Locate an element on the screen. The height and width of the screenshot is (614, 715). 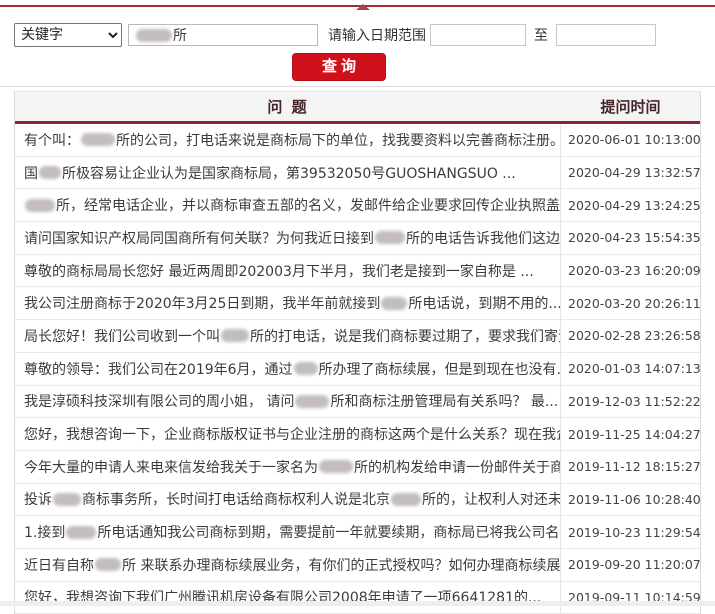
question-text: 投诉 is located at coordinates (38, 500).